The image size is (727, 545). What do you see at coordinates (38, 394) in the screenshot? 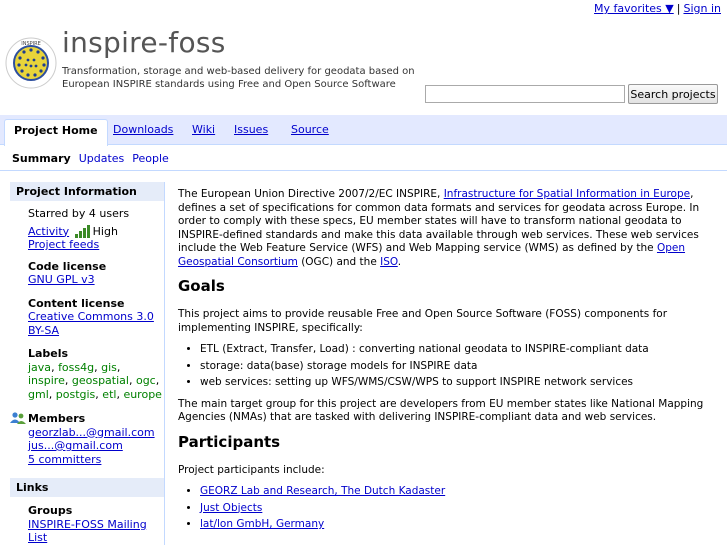
I see `label-link: gml` at bounding box center [38, 394].